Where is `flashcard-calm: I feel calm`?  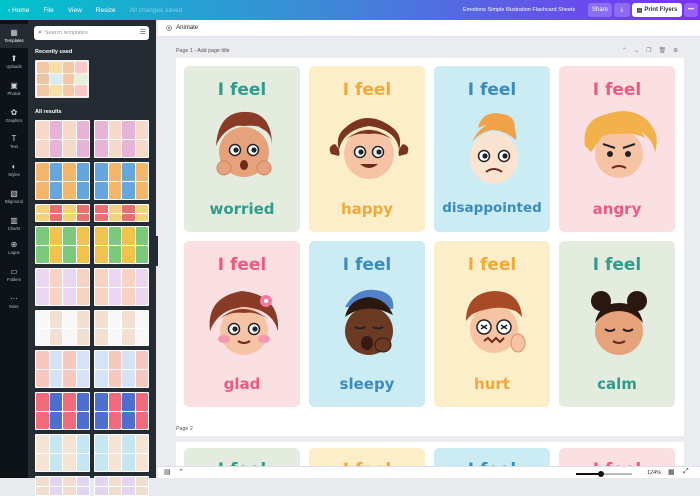 flashcard-calm: I feel calm is located at coordinates (617, 324).